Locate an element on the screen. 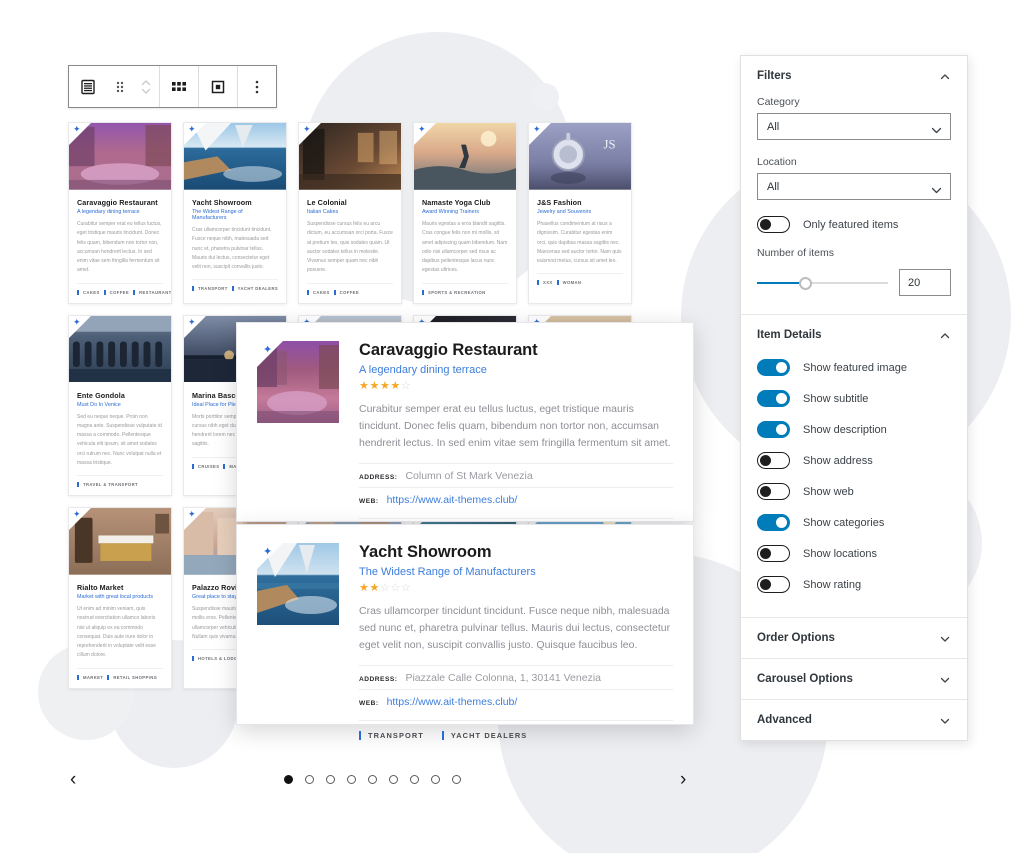 The width and height of the screenshot is (1024, 853). toggle-show-categories is located at coordinates (773, 522).